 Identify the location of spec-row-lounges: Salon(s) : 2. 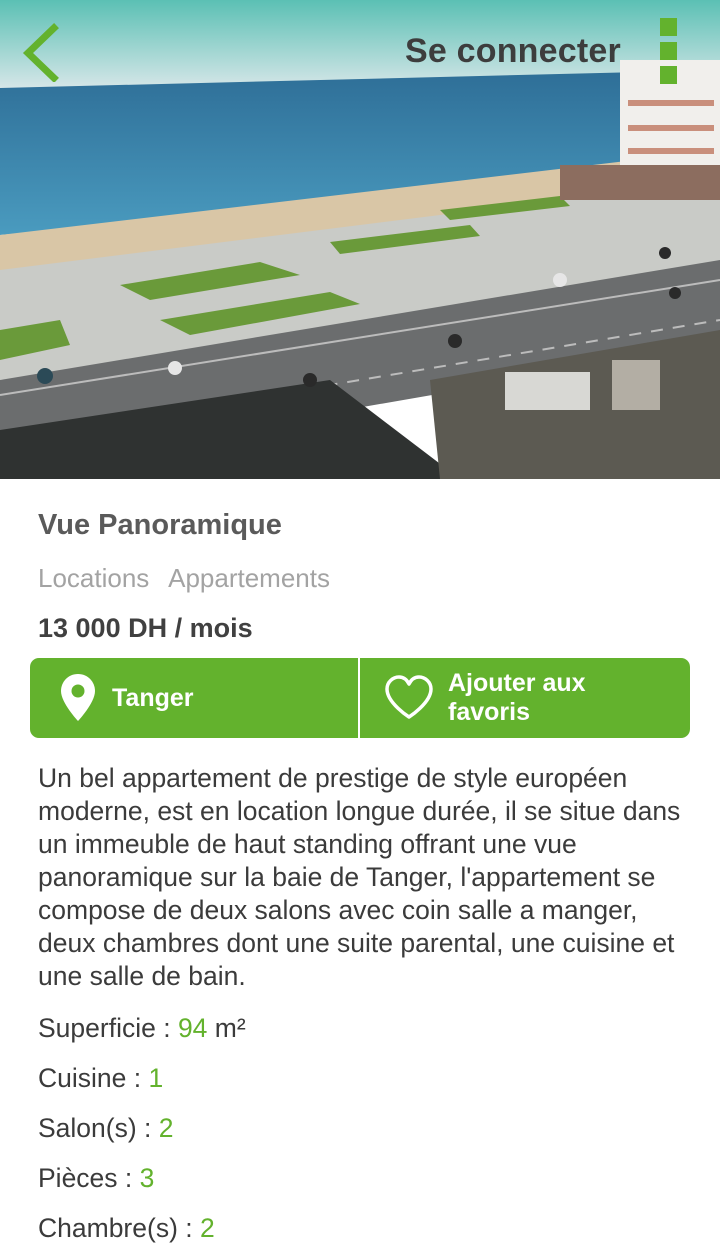
(142, 1132).